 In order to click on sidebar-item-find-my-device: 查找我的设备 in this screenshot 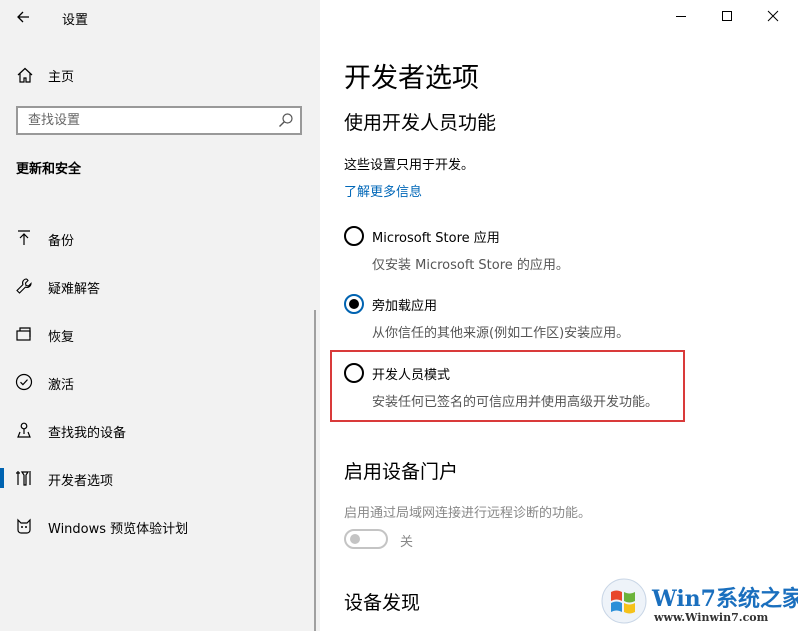, I will do `click(160, 430)`.